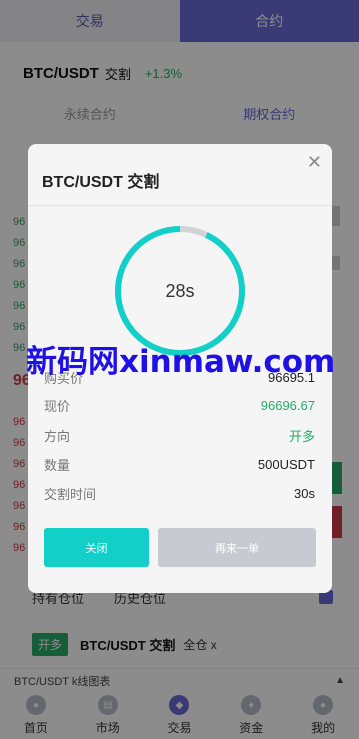 This screenshot has width=359, height=739. What do you see at coordinates (286, 464) in the screenshot?
I see `info-value: 500USDT` at bounding box center [286, 464].